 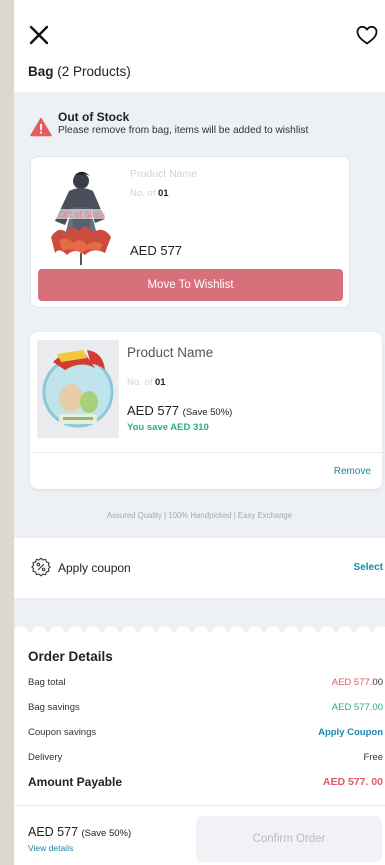 I want to click on bag-title: Bag (2 Products), so click(x=79, y=71).